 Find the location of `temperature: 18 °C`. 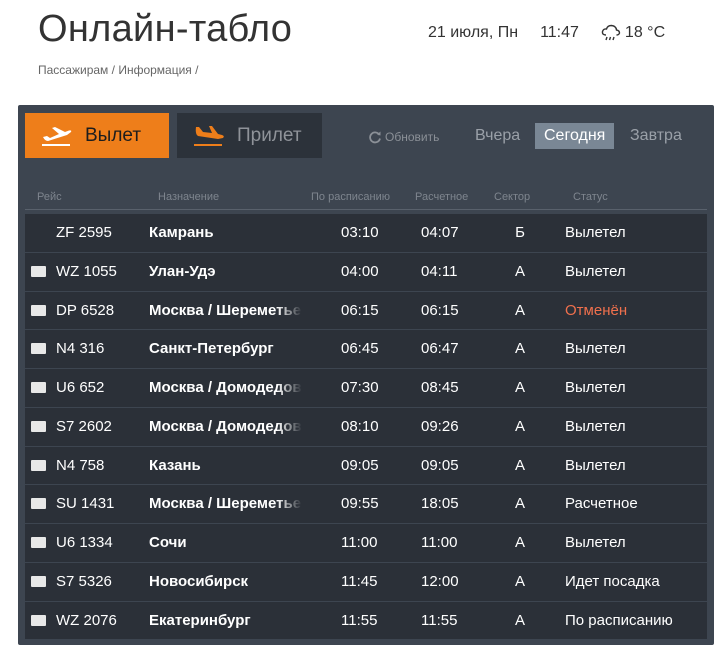

temperature: 18 °C is located at coordinates (645, 32).